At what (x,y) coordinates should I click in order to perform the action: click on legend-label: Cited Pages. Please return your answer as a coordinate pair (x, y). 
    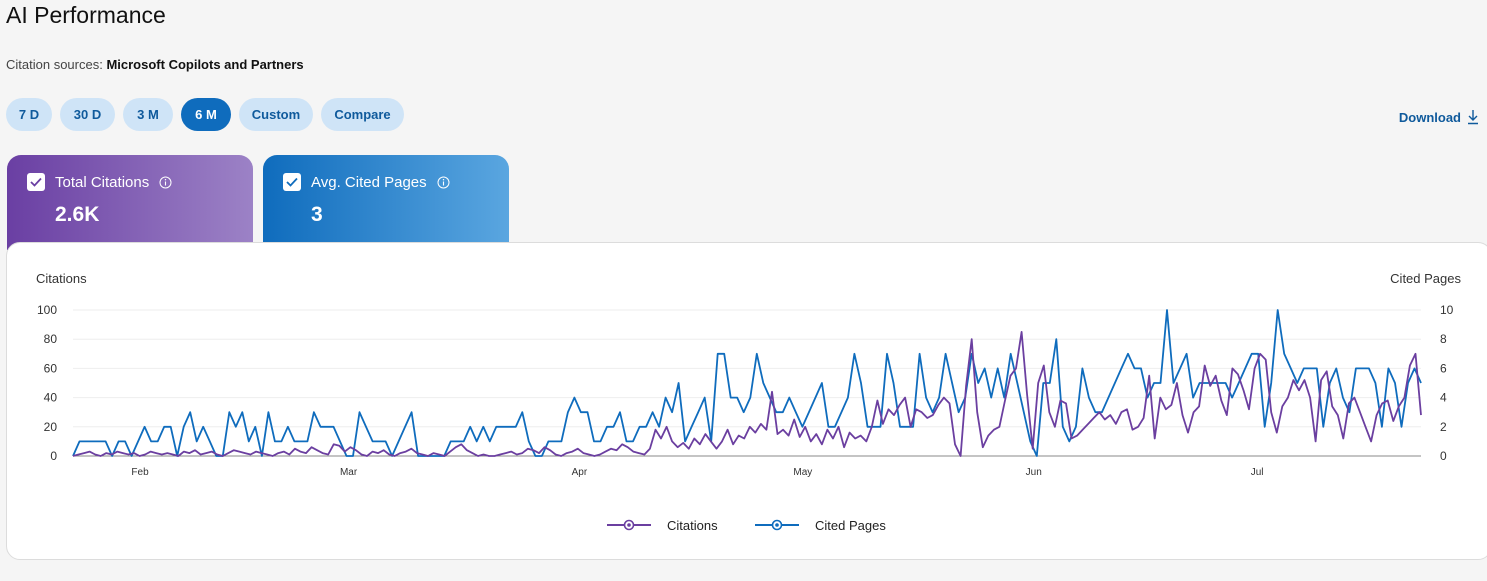
    Looking at the image, I should click on (850, 525).